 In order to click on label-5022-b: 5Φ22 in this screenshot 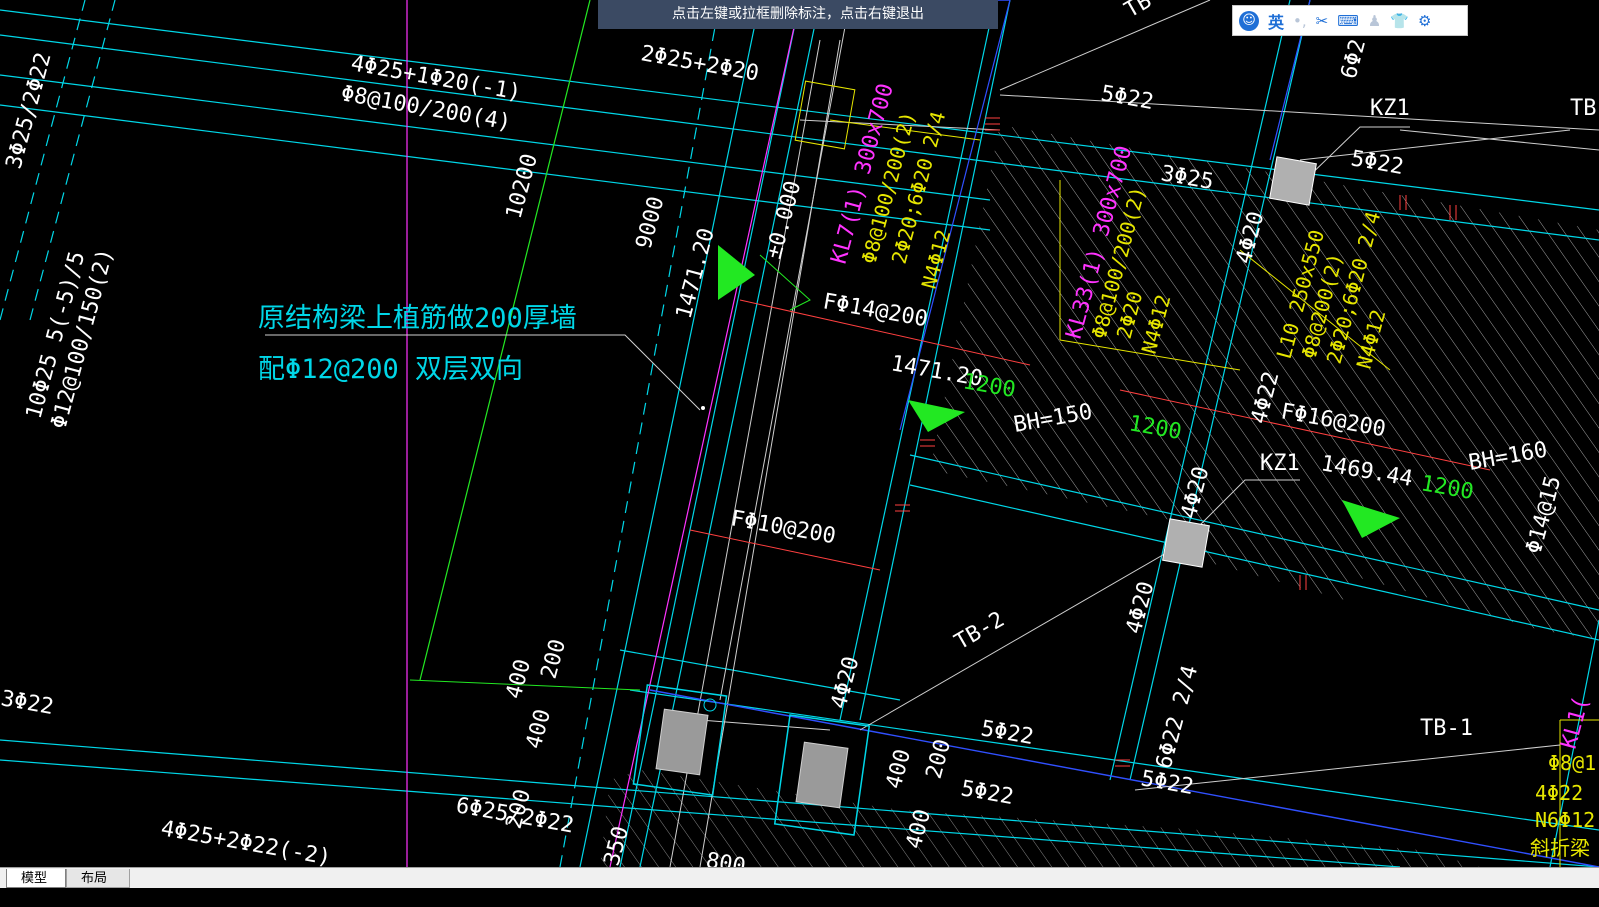, I will do `click(1377, 163)`.